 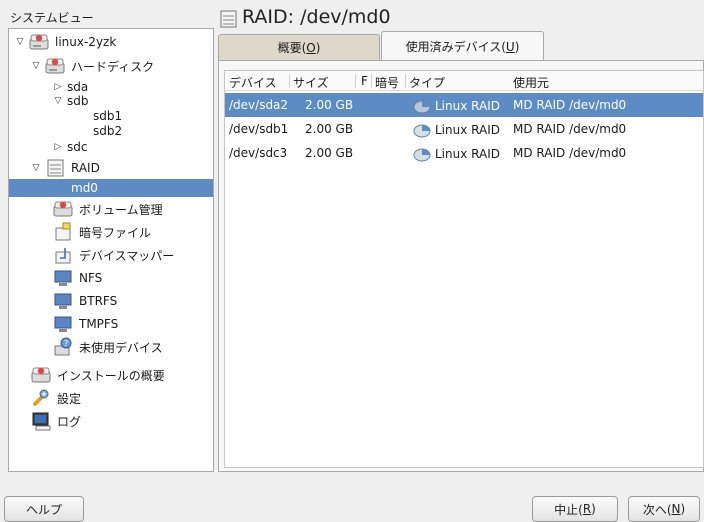 I want to click on cell-device: /dev/sda2, so click(x=259, y=105).